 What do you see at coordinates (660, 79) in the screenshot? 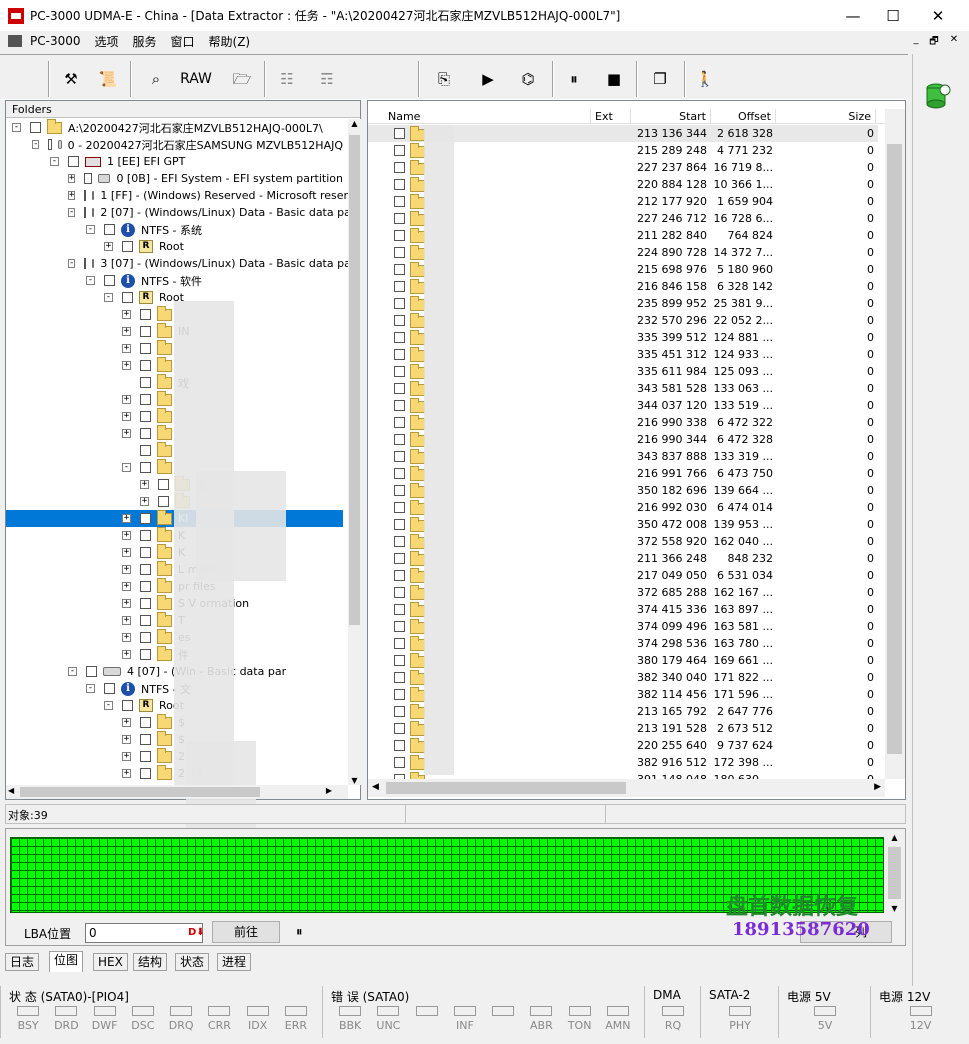
I see `windows-icon: ❐` at bounding box center [660, 79].